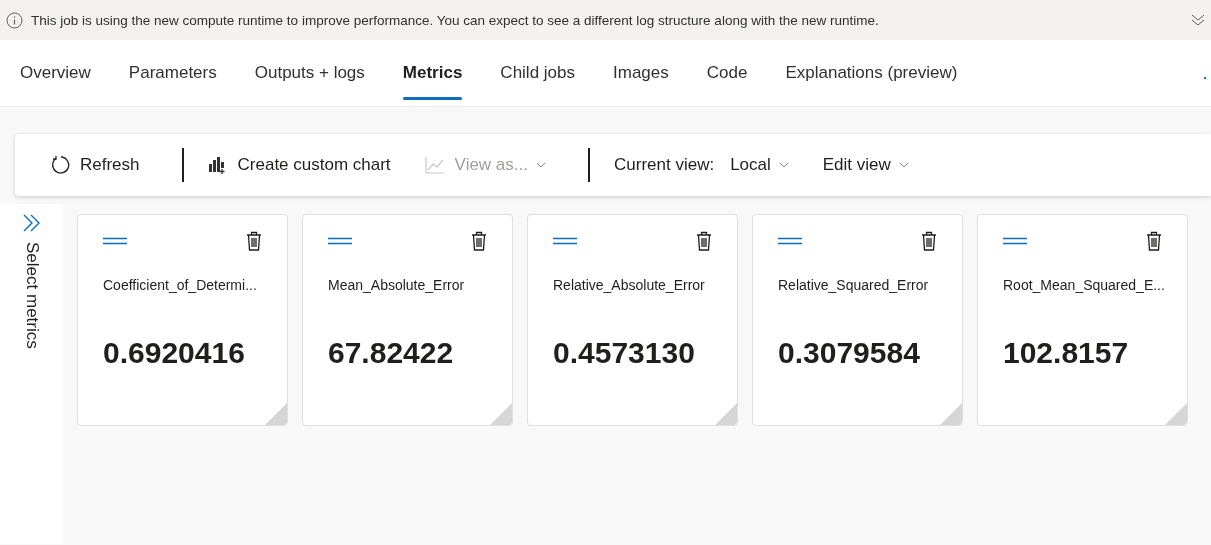 Image resolution: width=1211 pixels, height=545 pixels. What do you see at coordinates (396, 285) in the screenshot?
I see `metric-name: Mean_Absolute_Error` at bounding box center [396, 285].